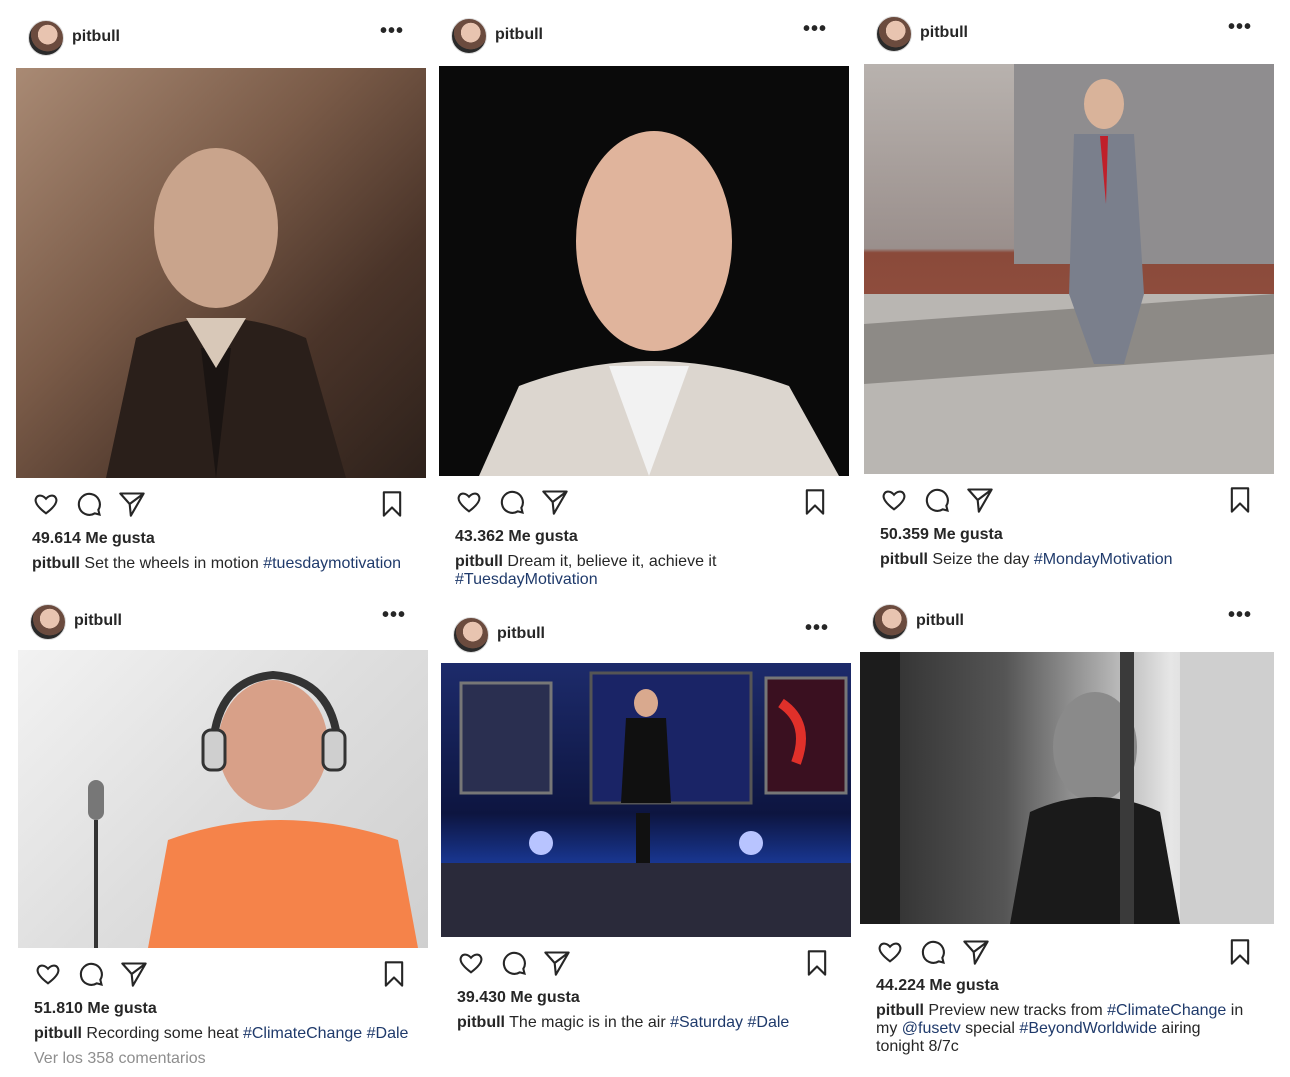  What do you see at coordinates (518, 998) in the screenshot?
I see `like-count: 39.430 Me gusta` at bounding box center [518, 998].